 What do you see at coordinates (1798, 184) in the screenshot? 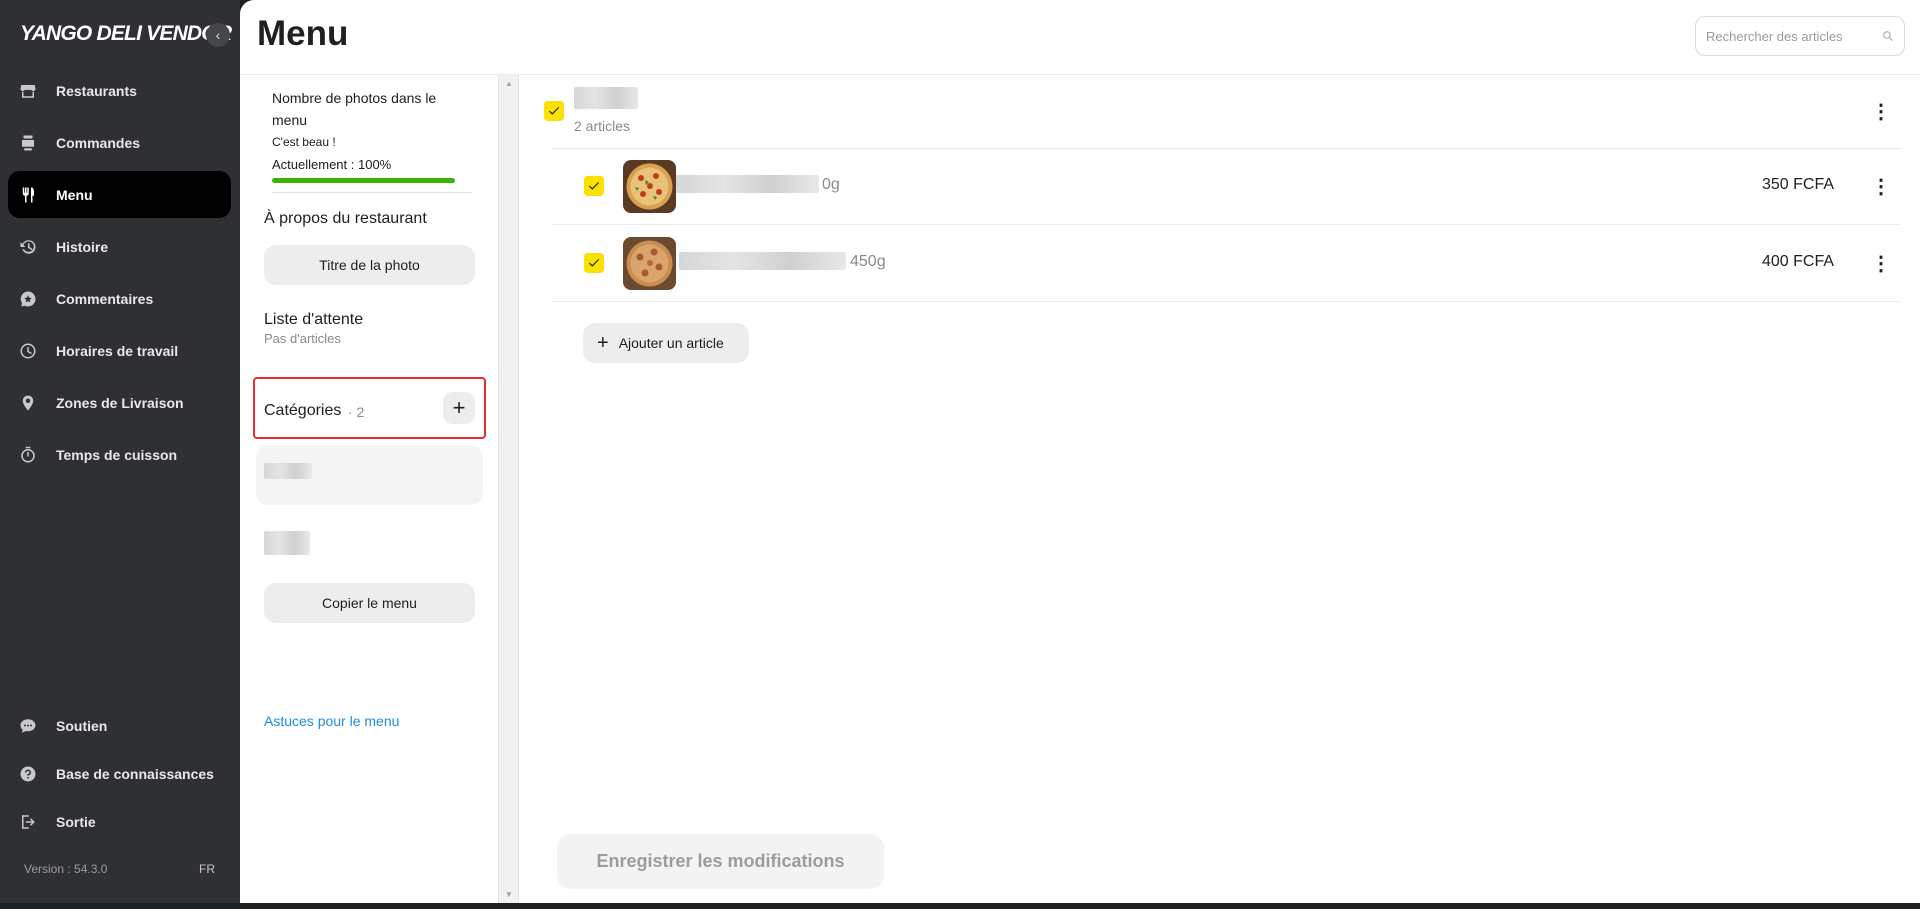
I see `item-price: 350 FCFA` at bounding box center [1798, 184].